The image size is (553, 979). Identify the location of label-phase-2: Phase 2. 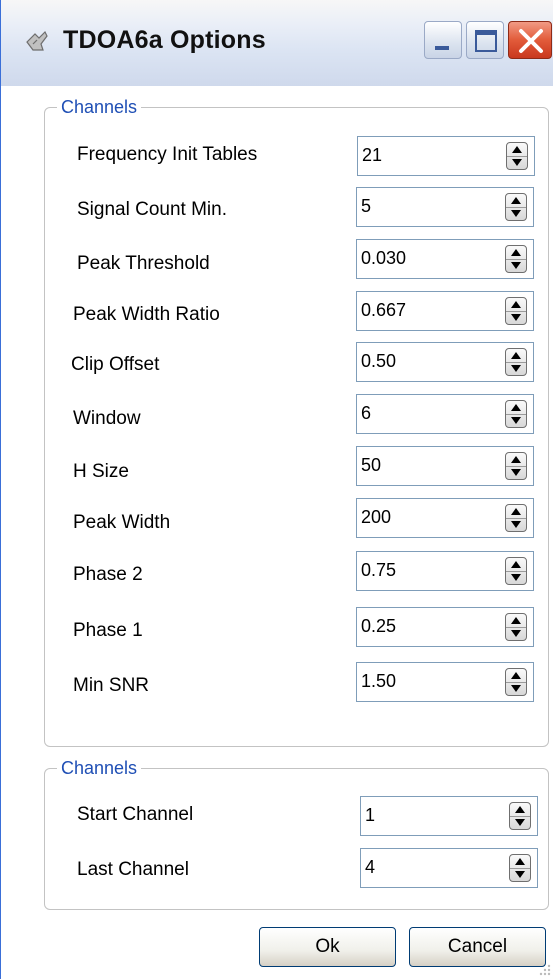
(108, 574).